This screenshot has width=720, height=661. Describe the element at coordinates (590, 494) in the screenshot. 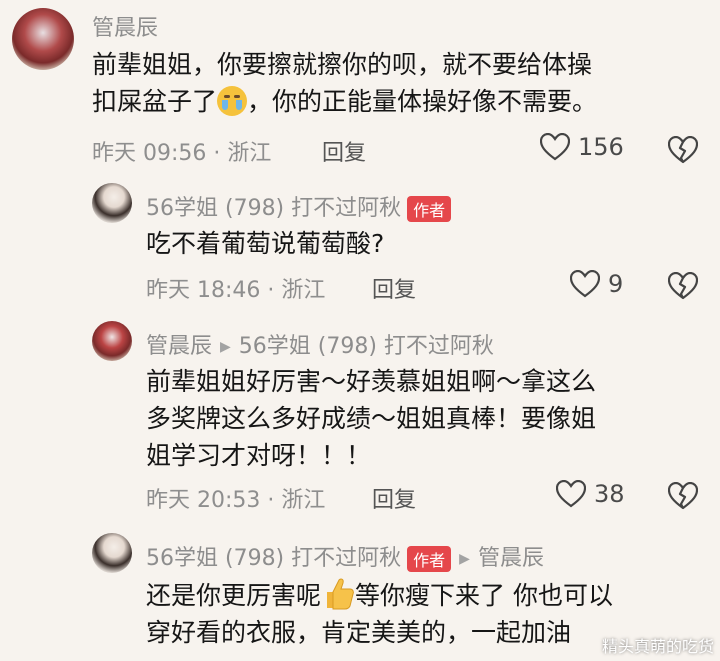

I see `like-button: 38` at that location.